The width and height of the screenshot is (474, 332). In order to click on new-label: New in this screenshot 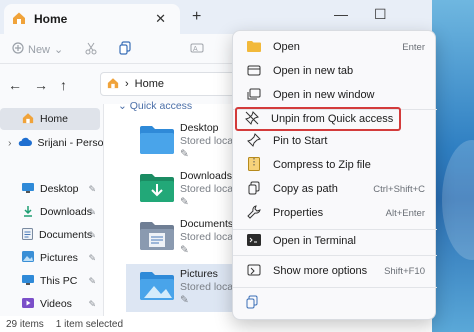, I will do `click(39, 49)`.